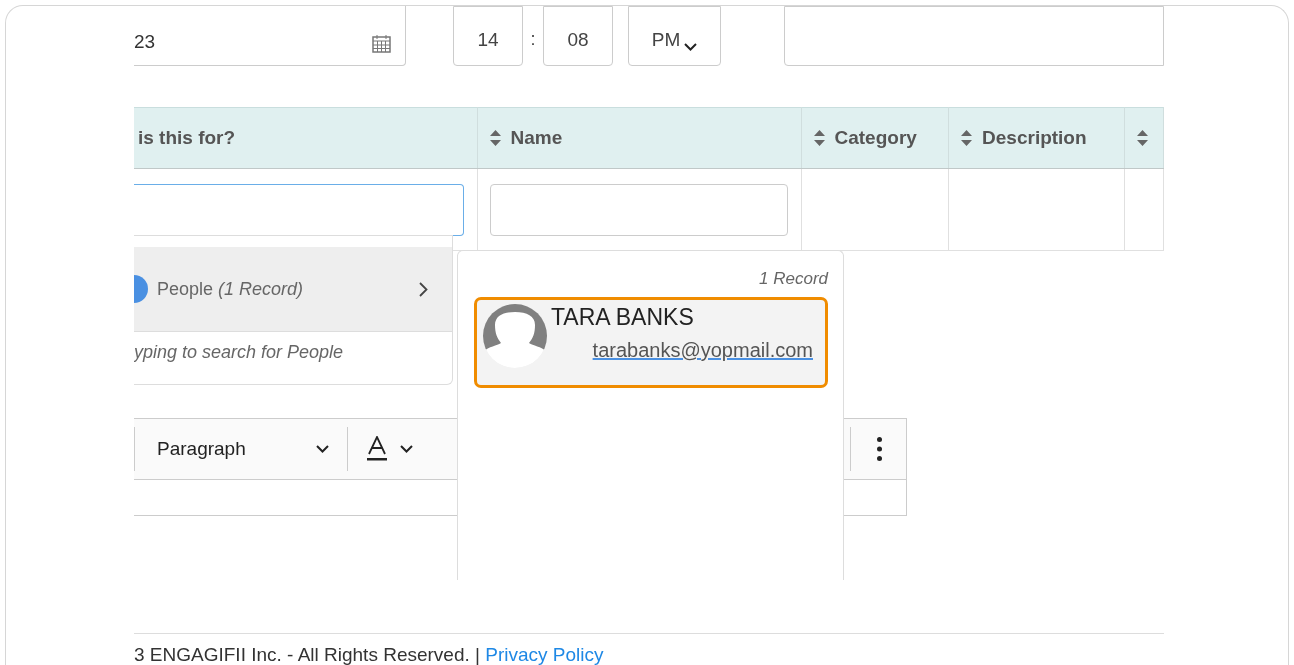 This screenshot has height=665, width=1294. What do you see at coordinates (241, 449) in the screenshot?
I see `paragraph-dropdown: Paragraph` at bounding box center [241, 449].